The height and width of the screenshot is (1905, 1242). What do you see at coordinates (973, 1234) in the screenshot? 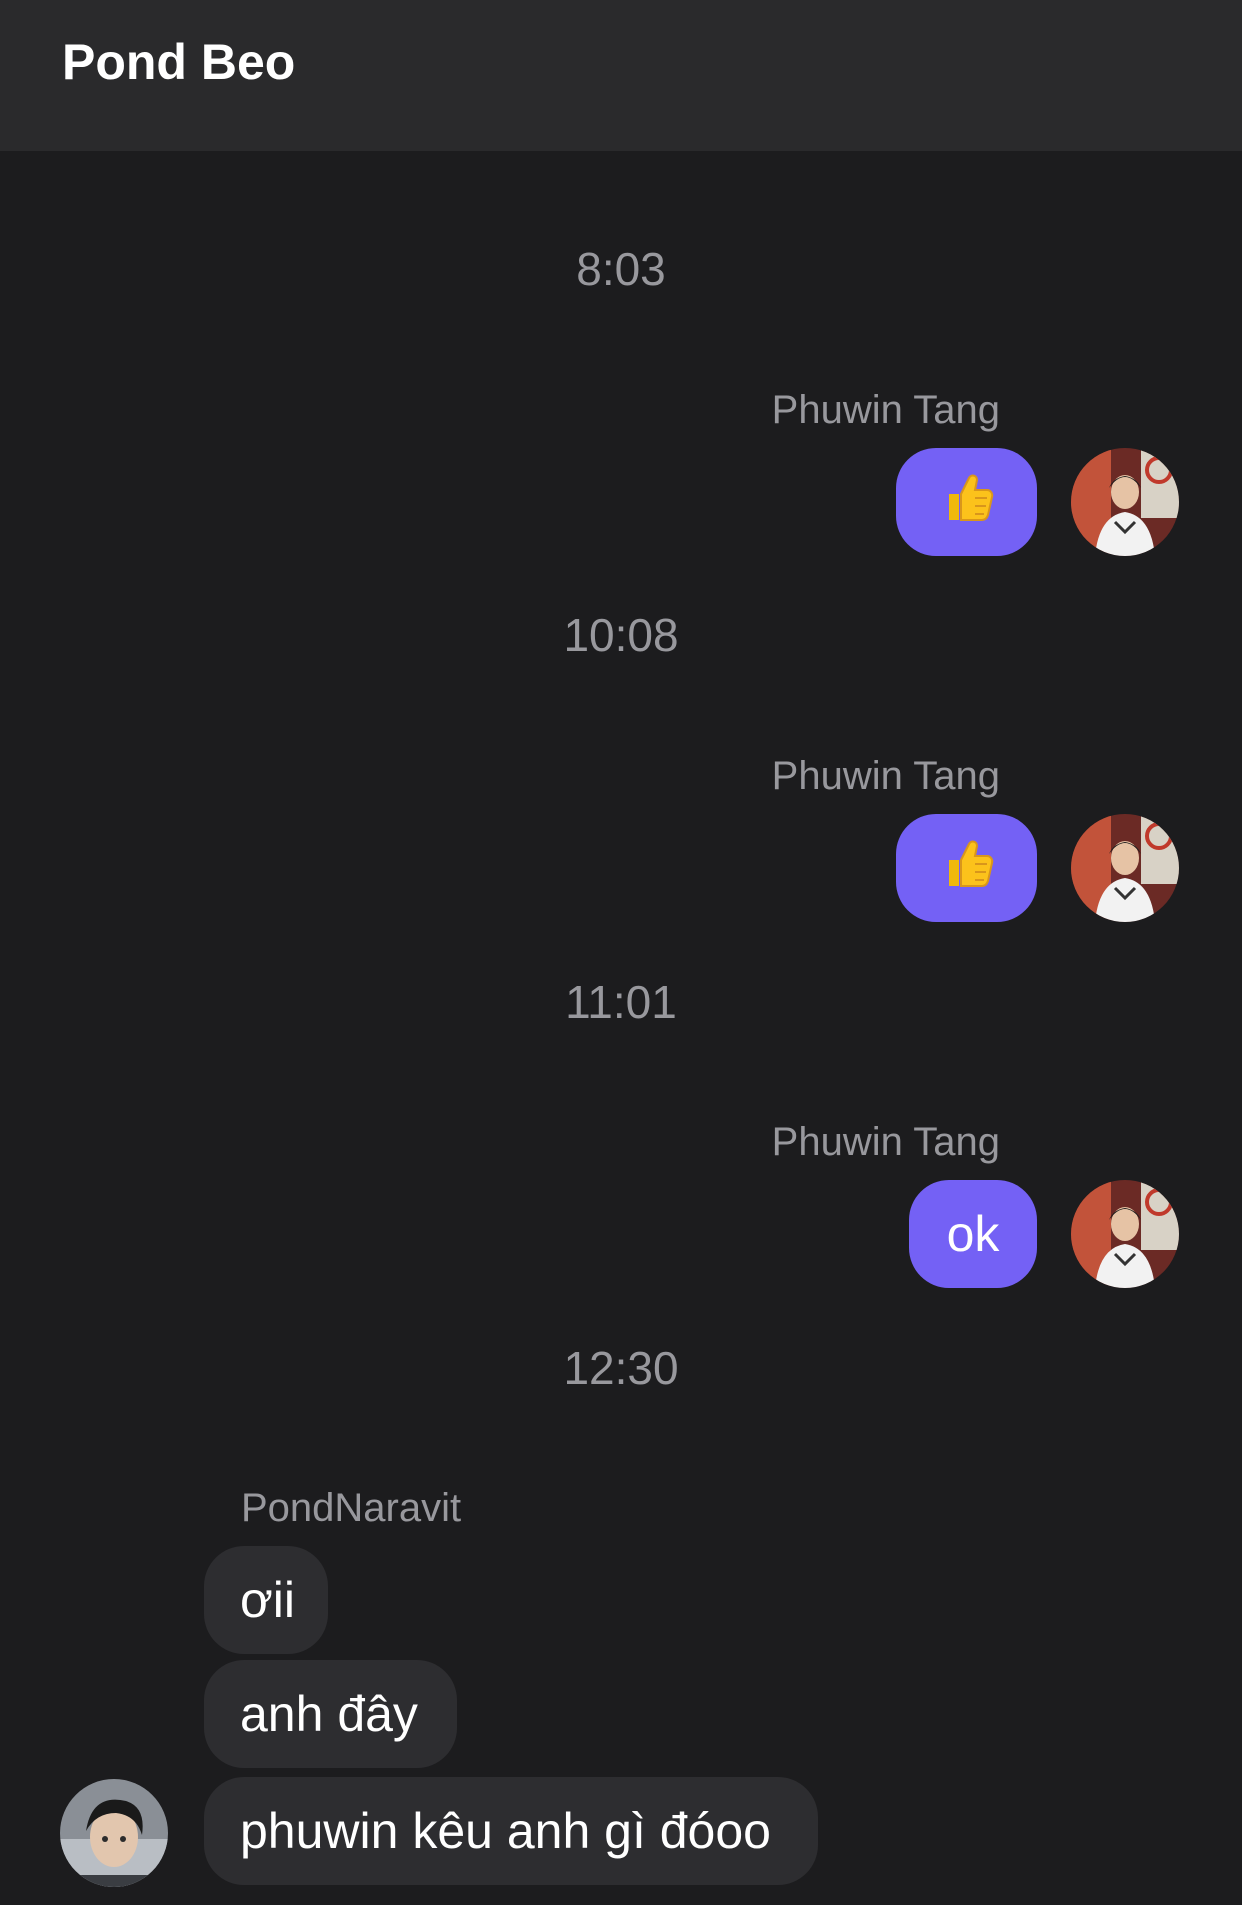
I see `message-bubble-text: ok` at bounding box center [973, 1234].